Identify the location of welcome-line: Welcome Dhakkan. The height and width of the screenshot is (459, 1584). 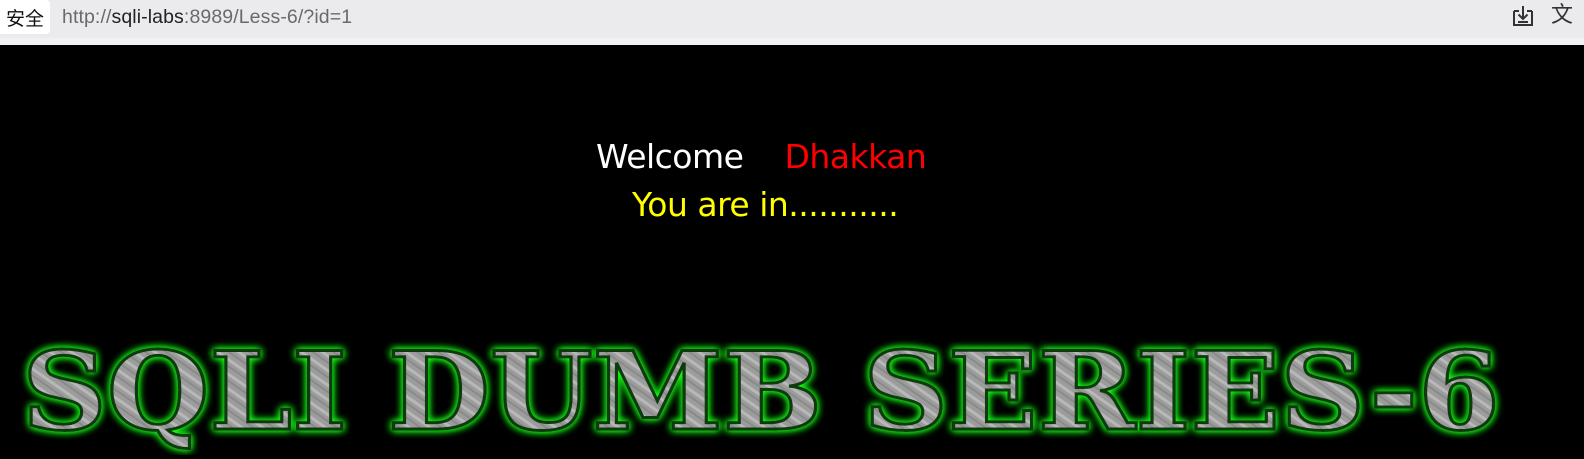
(761, 157).